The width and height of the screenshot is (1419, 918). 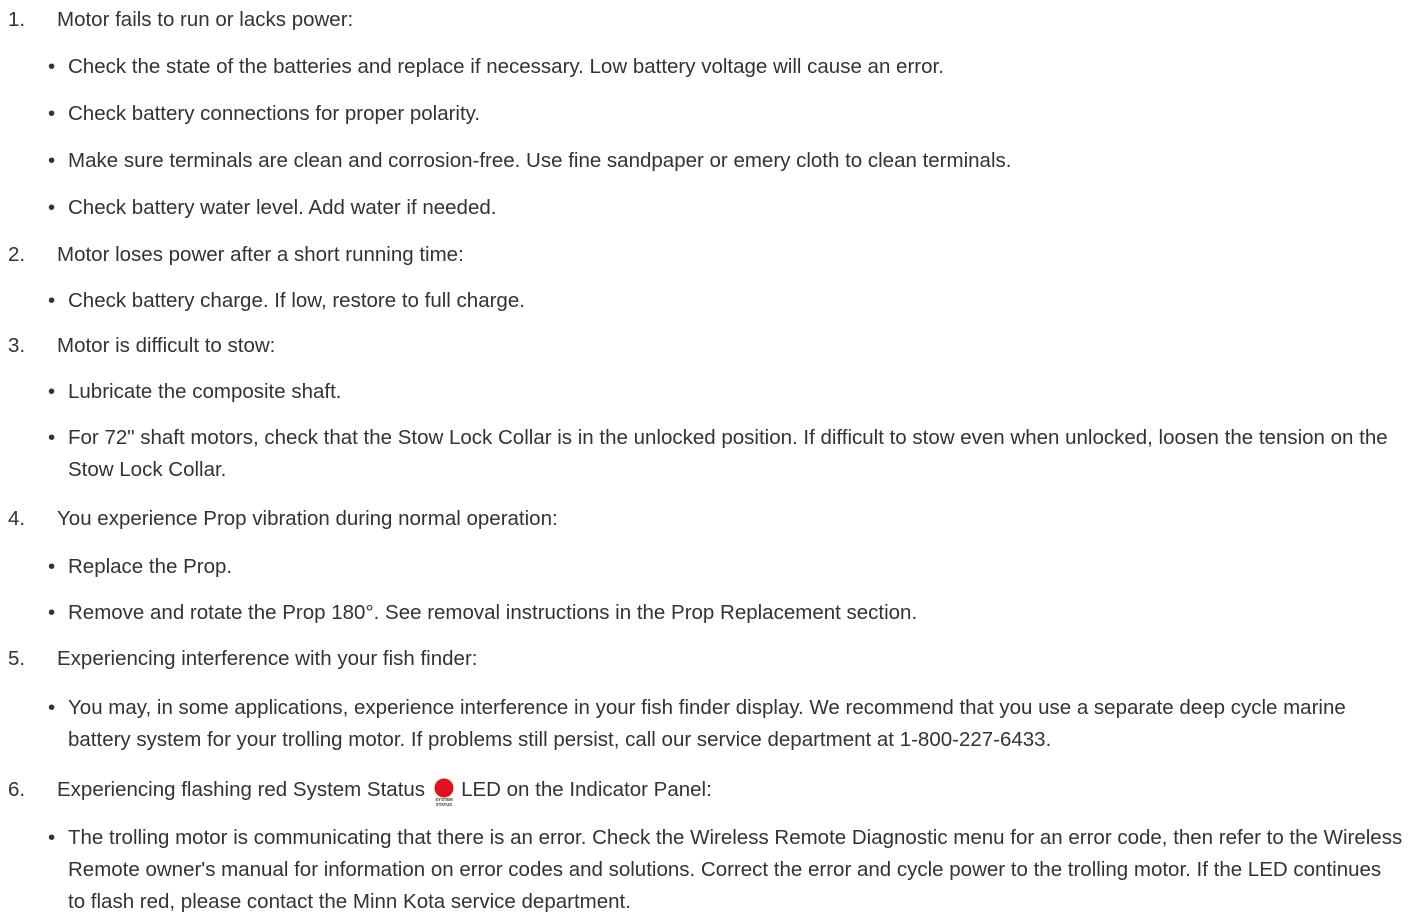 I want to click on system-status-led-graphic: SYSTEMSTATUS, so click(x=444, y=792).